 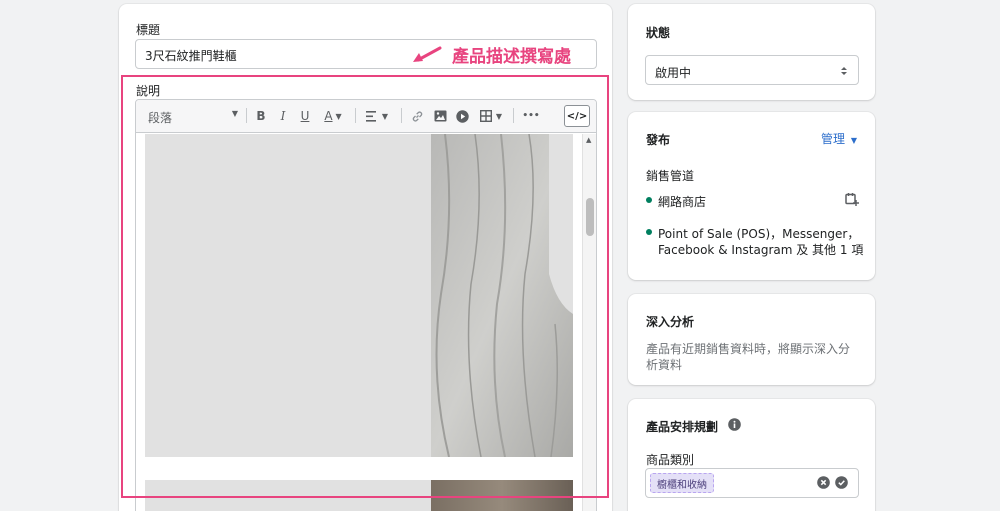 I want to click on annotation-arrow-icon, so click(x=427, y=54).